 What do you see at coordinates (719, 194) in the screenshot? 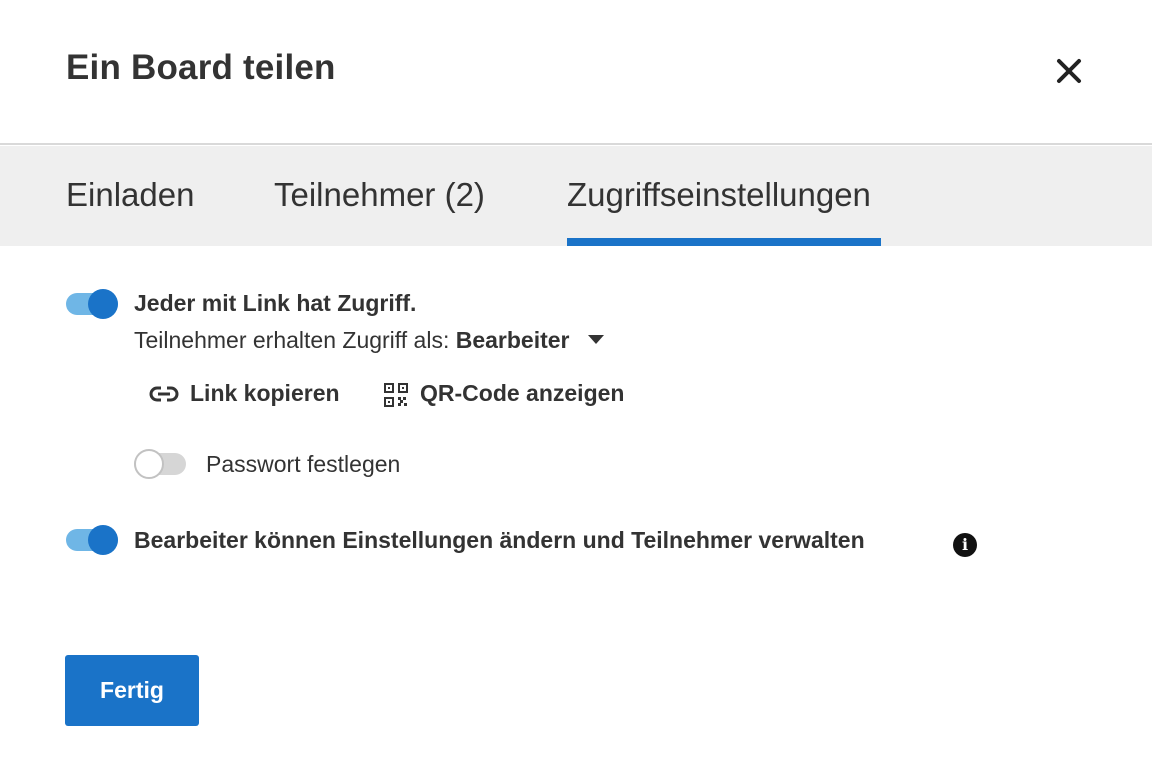
I see `tab-label: Zugriffseinstellungen` at bounding box center [719, 194].